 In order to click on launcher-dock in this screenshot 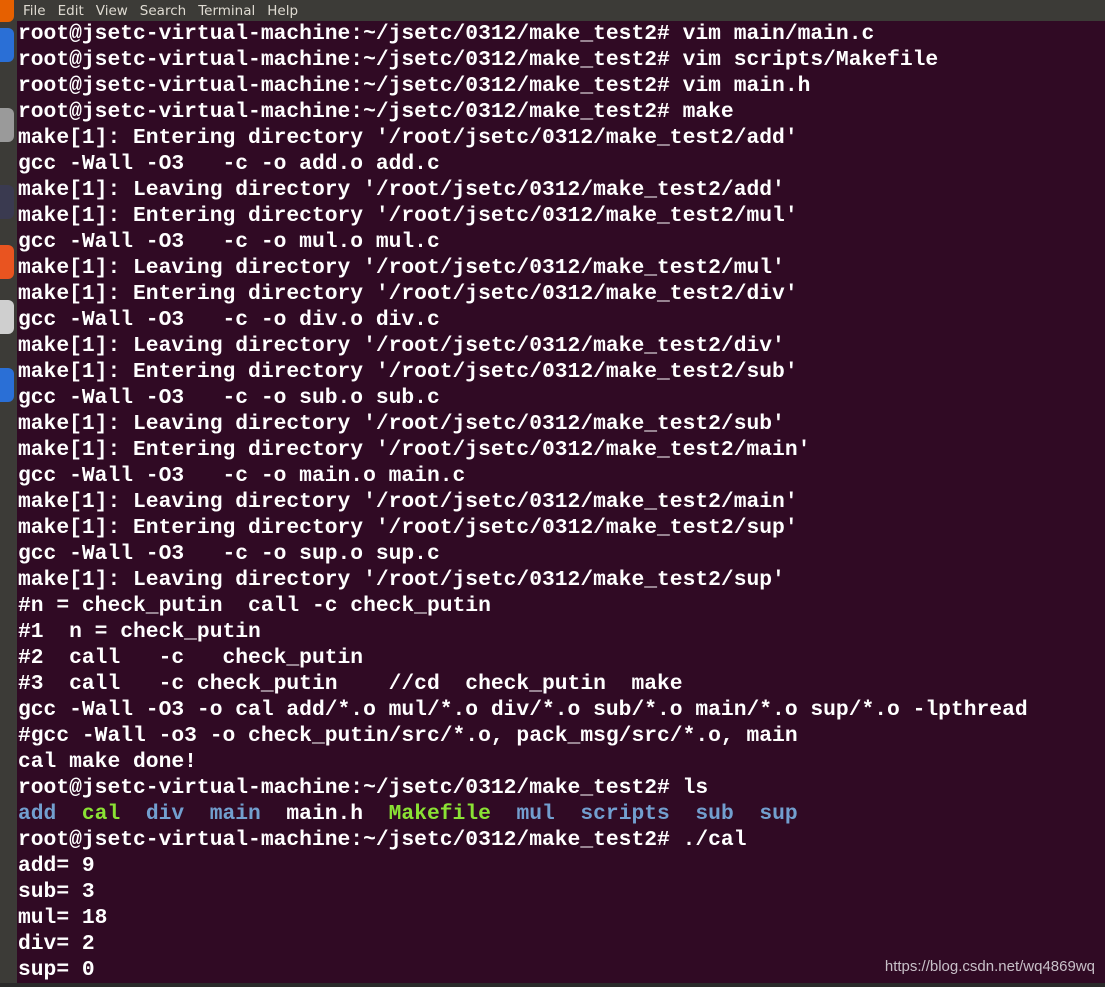, I will do `click(8, 493)`.